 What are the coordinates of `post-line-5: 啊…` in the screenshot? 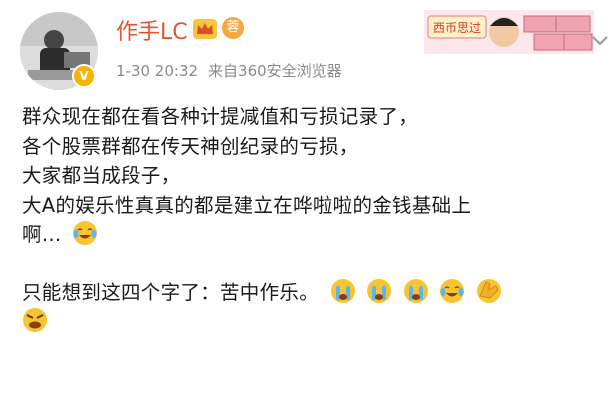 It's located at (312, 235).